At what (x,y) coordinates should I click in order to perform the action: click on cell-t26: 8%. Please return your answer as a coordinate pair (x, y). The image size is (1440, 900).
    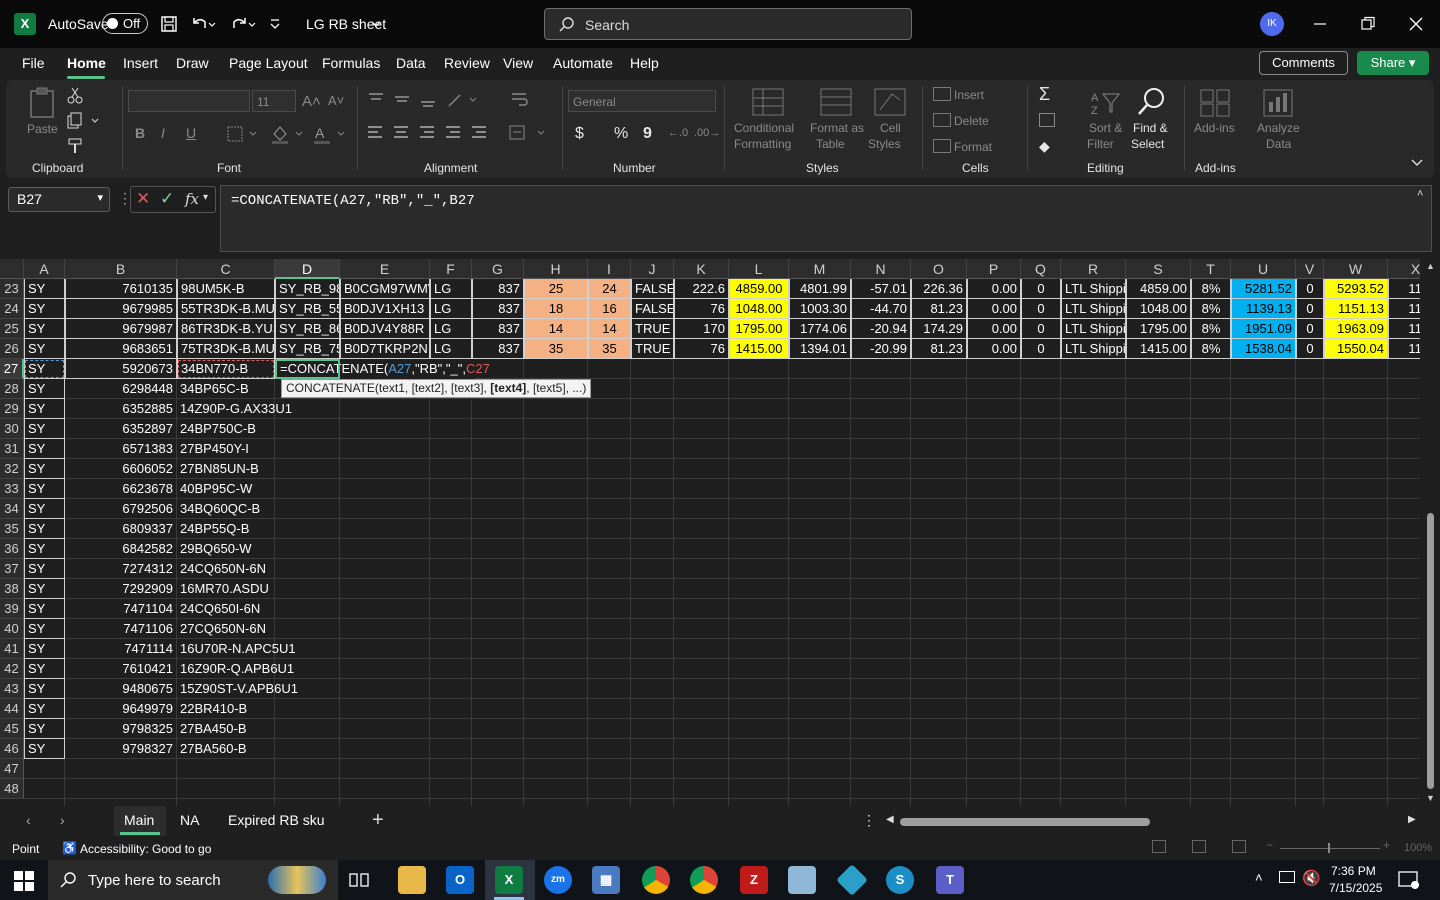
    Looking at the image, I should click on (1211, 349).